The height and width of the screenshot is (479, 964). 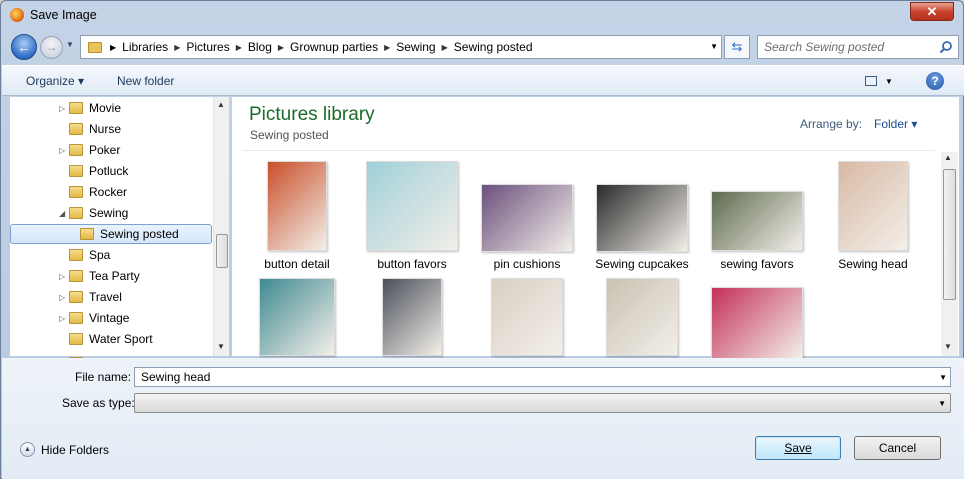 I want to click on breadcrumb-item: Pictures ▶, so click(x=217, y=47).